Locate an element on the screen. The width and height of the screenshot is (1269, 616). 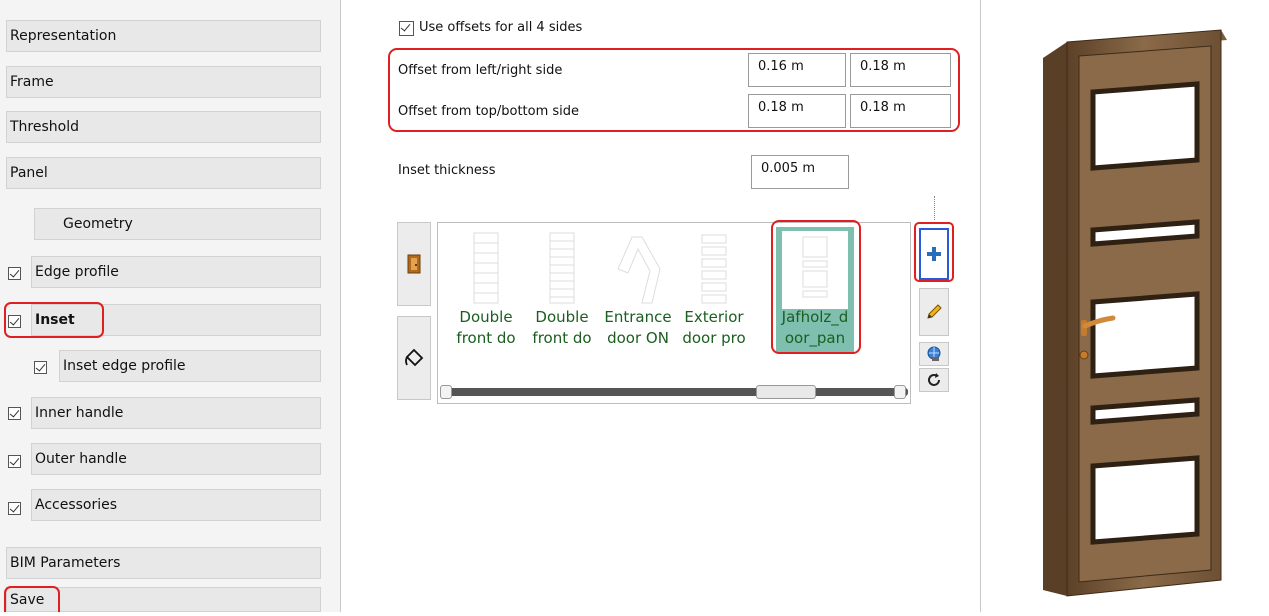
refresh-icon is located at coordinates (934, 379).